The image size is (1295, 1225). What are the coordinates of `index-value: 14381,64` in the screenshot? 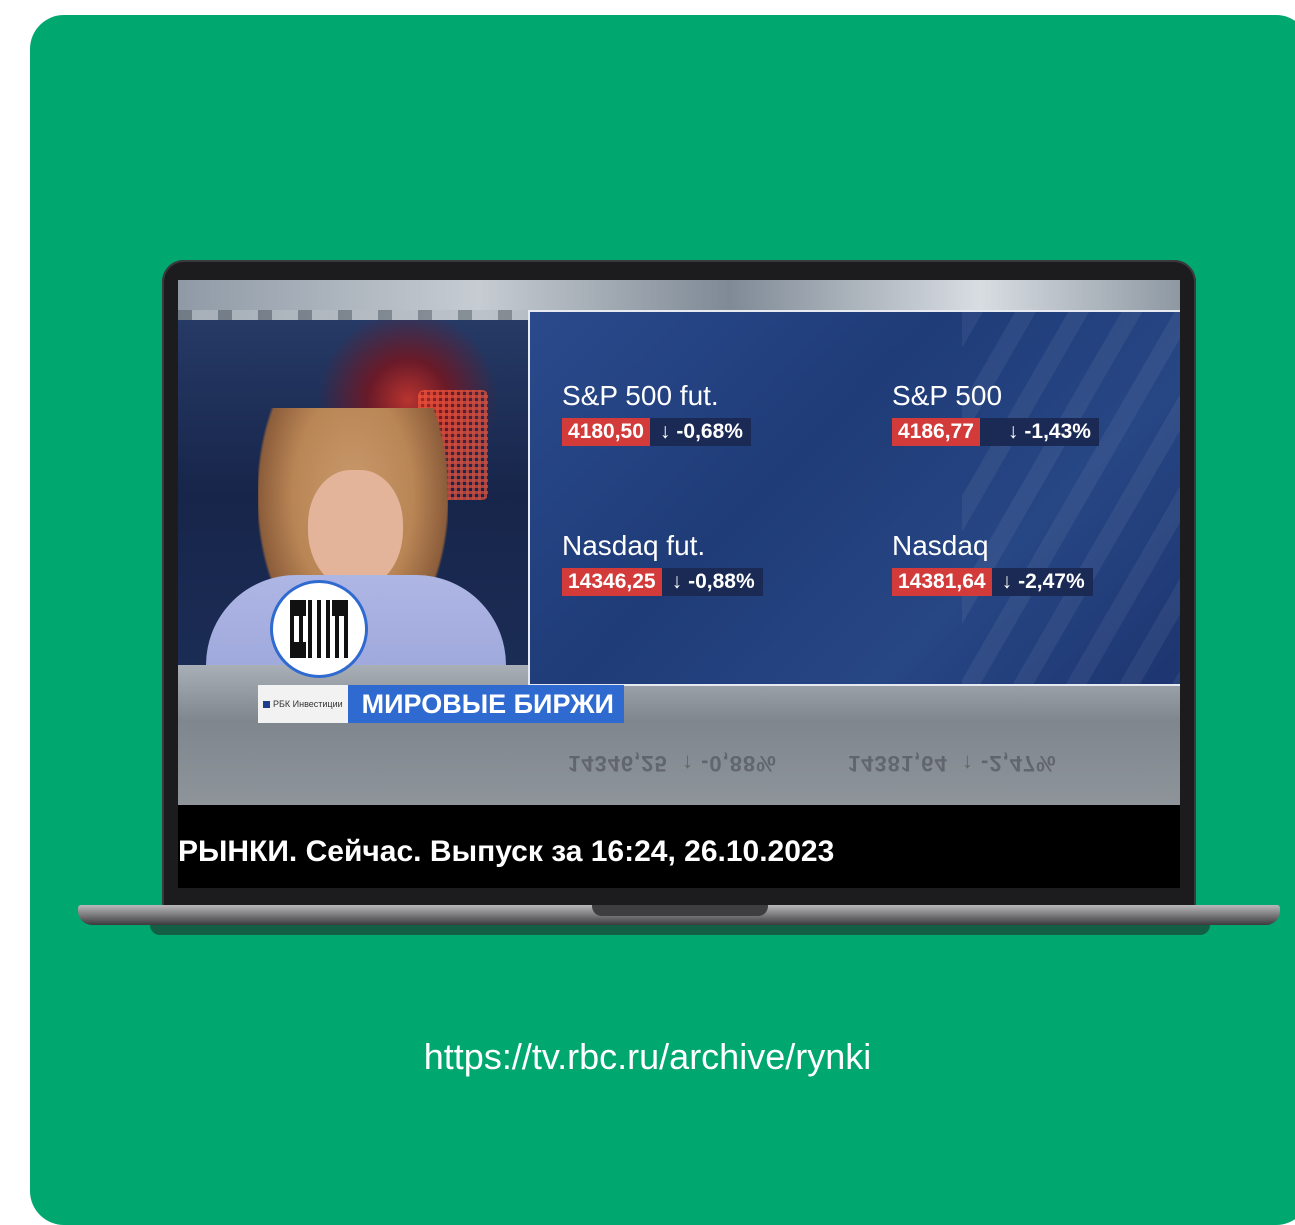 It's located at (942, 582).